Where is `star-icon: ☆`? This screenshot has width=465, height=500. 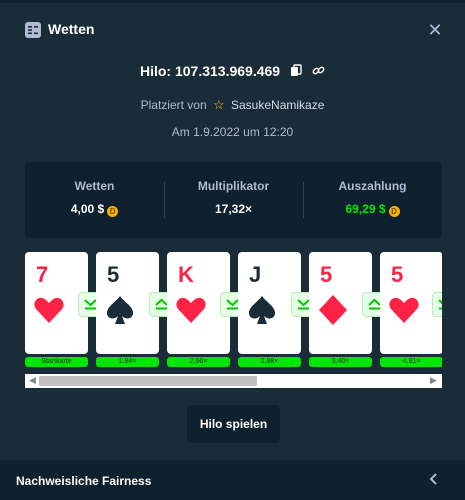 star-icon: ☆ is located at coordinates (219, 104).